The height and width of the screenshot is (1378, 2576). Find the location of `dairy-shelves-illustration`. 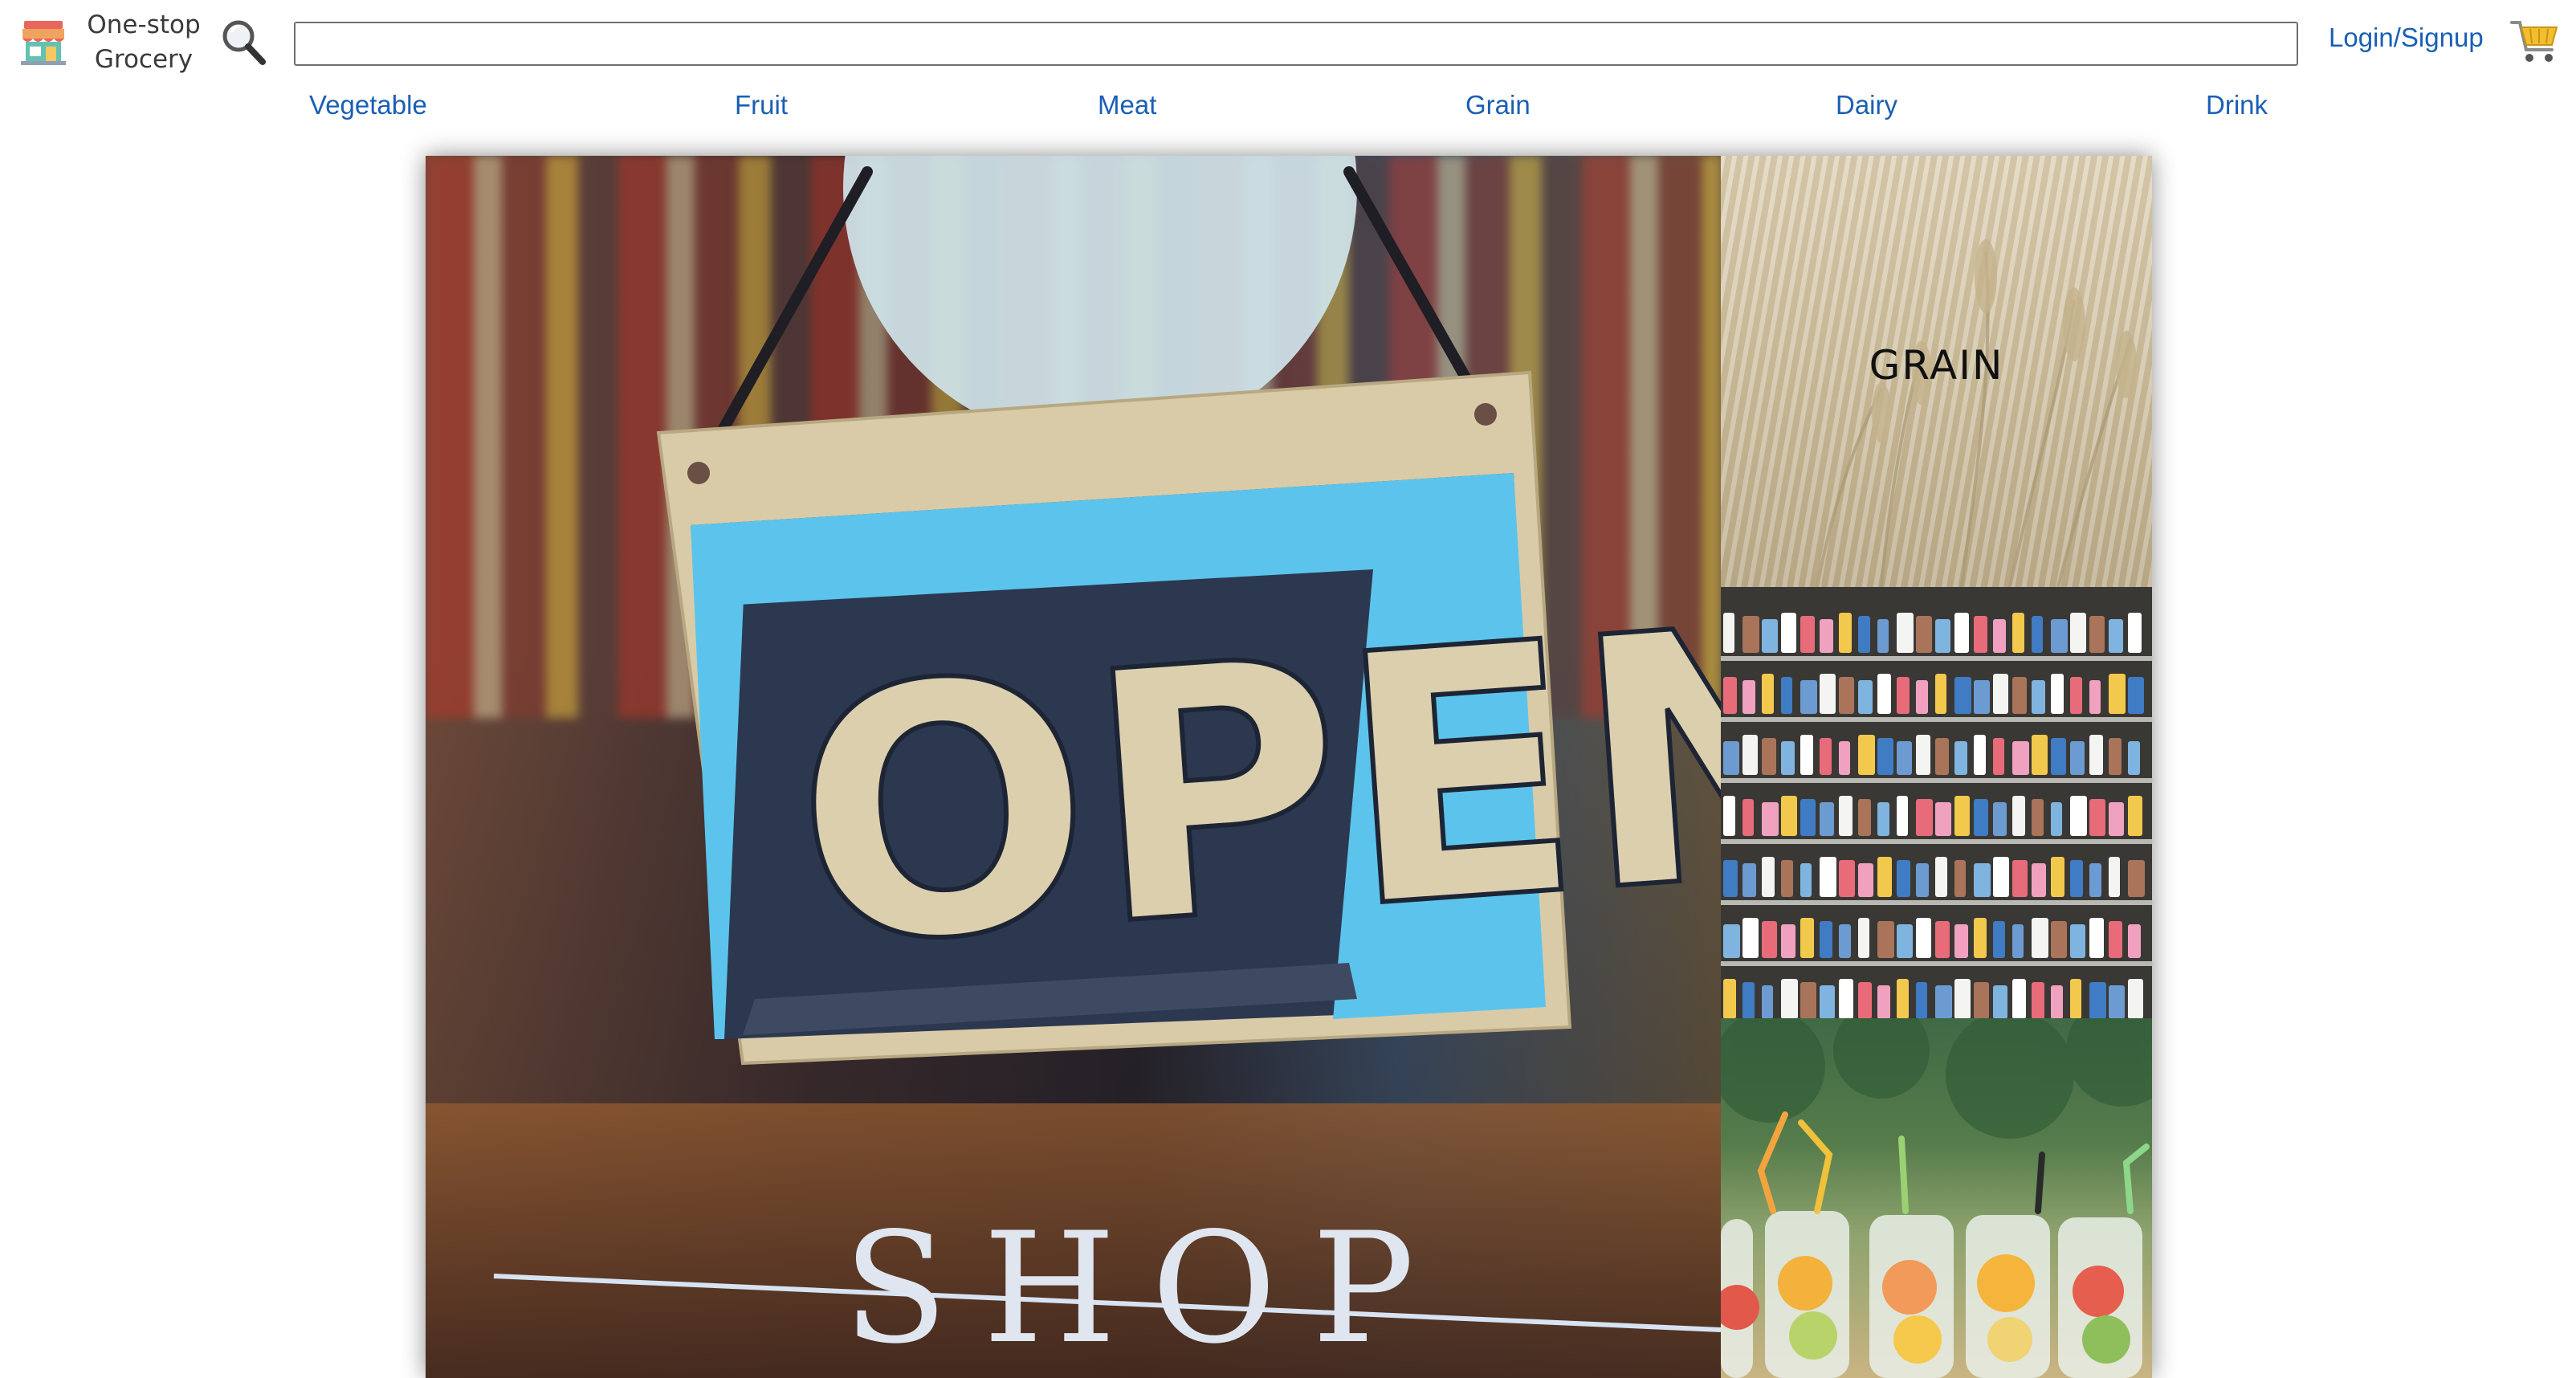

dairy-shelves-illustration is located at coordinates (1936, 802).